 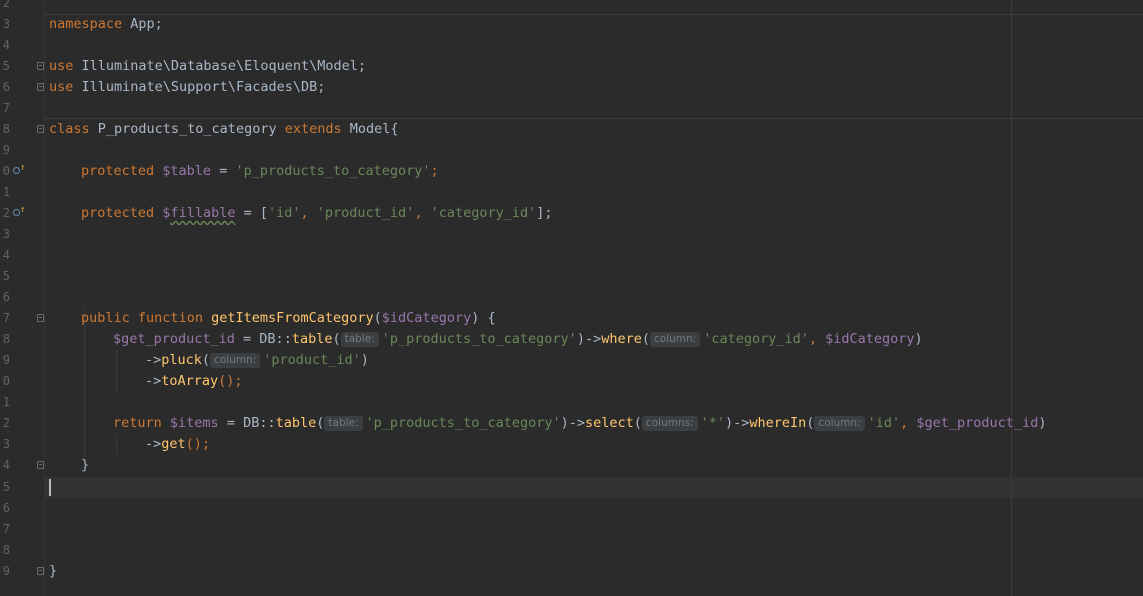 I want to click on code-text: ->, so click(x=153, y=360).